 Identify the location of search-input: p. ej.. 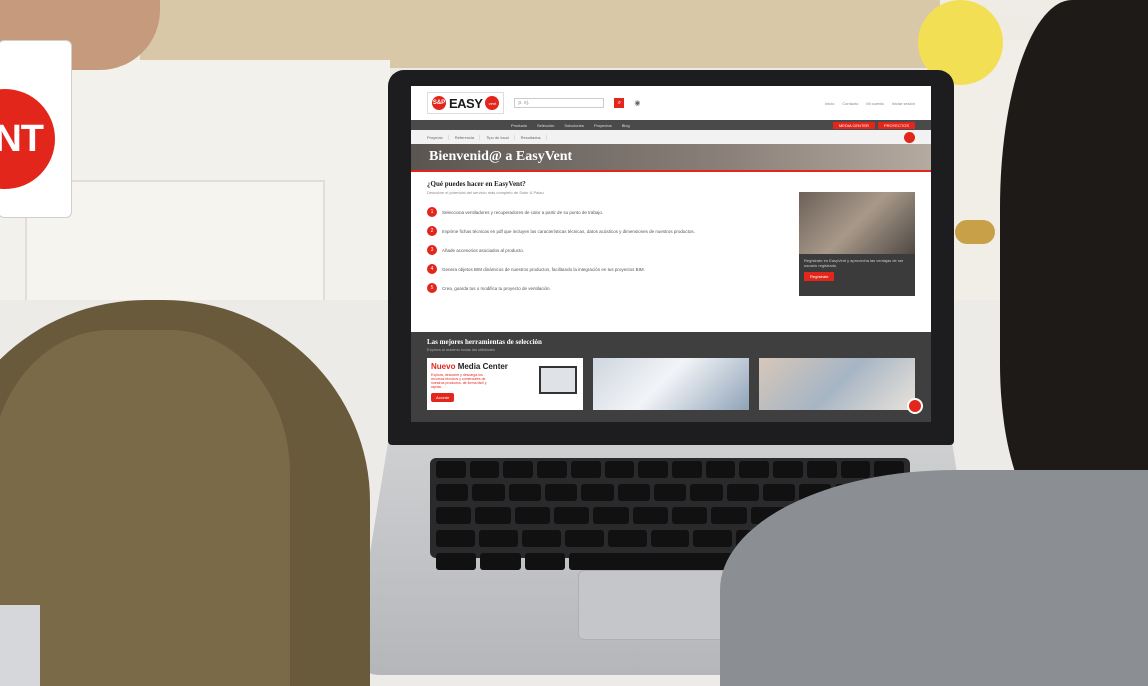
(559, 103).